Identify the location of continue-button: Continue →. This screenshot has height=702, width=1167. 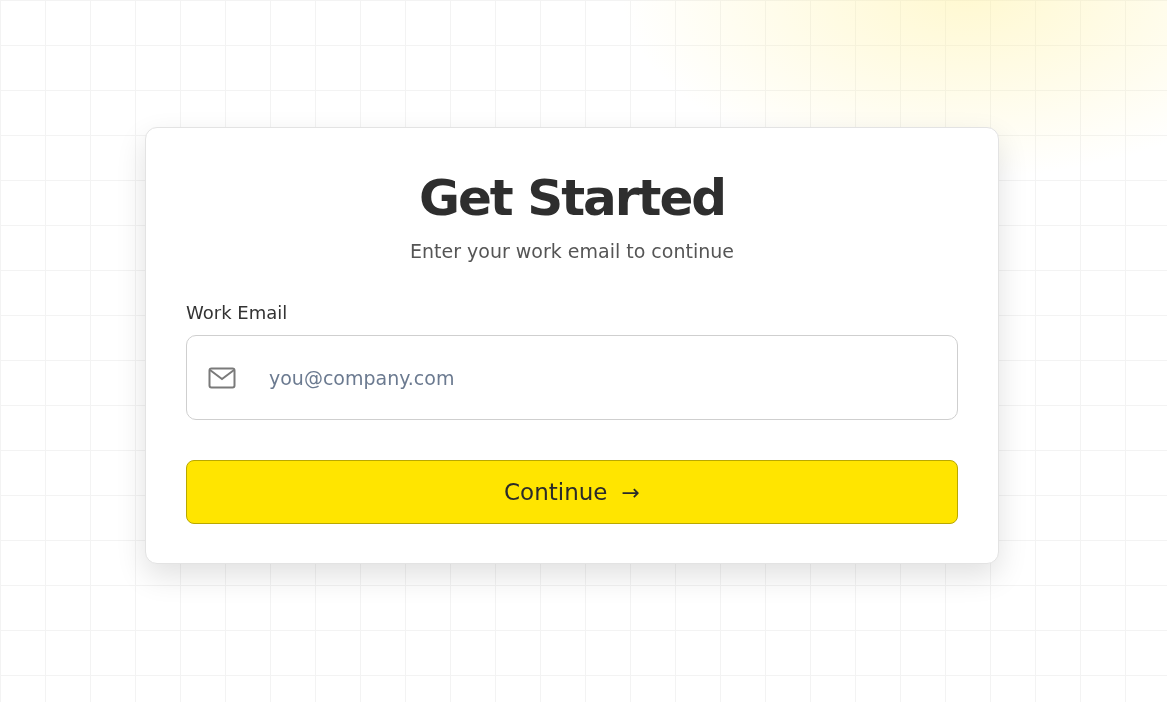
(572, 492).